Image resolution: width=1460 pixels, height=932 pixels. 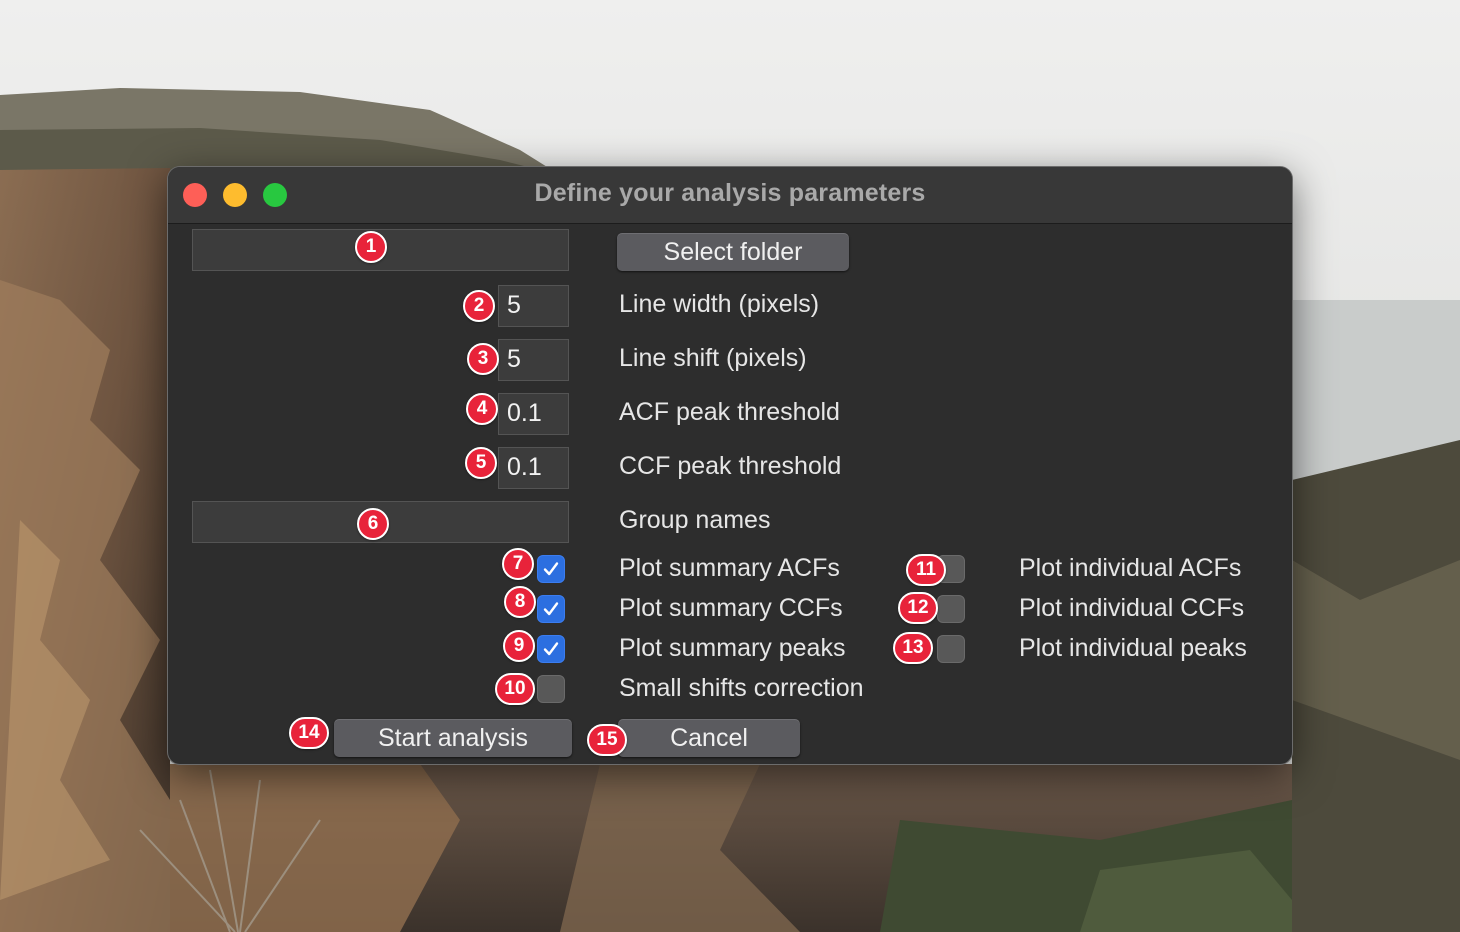 What do you see at coordinates (479, 306) in the screenshot?
I see `annotation-badge-2: 2` at bounding box center [479, 306].